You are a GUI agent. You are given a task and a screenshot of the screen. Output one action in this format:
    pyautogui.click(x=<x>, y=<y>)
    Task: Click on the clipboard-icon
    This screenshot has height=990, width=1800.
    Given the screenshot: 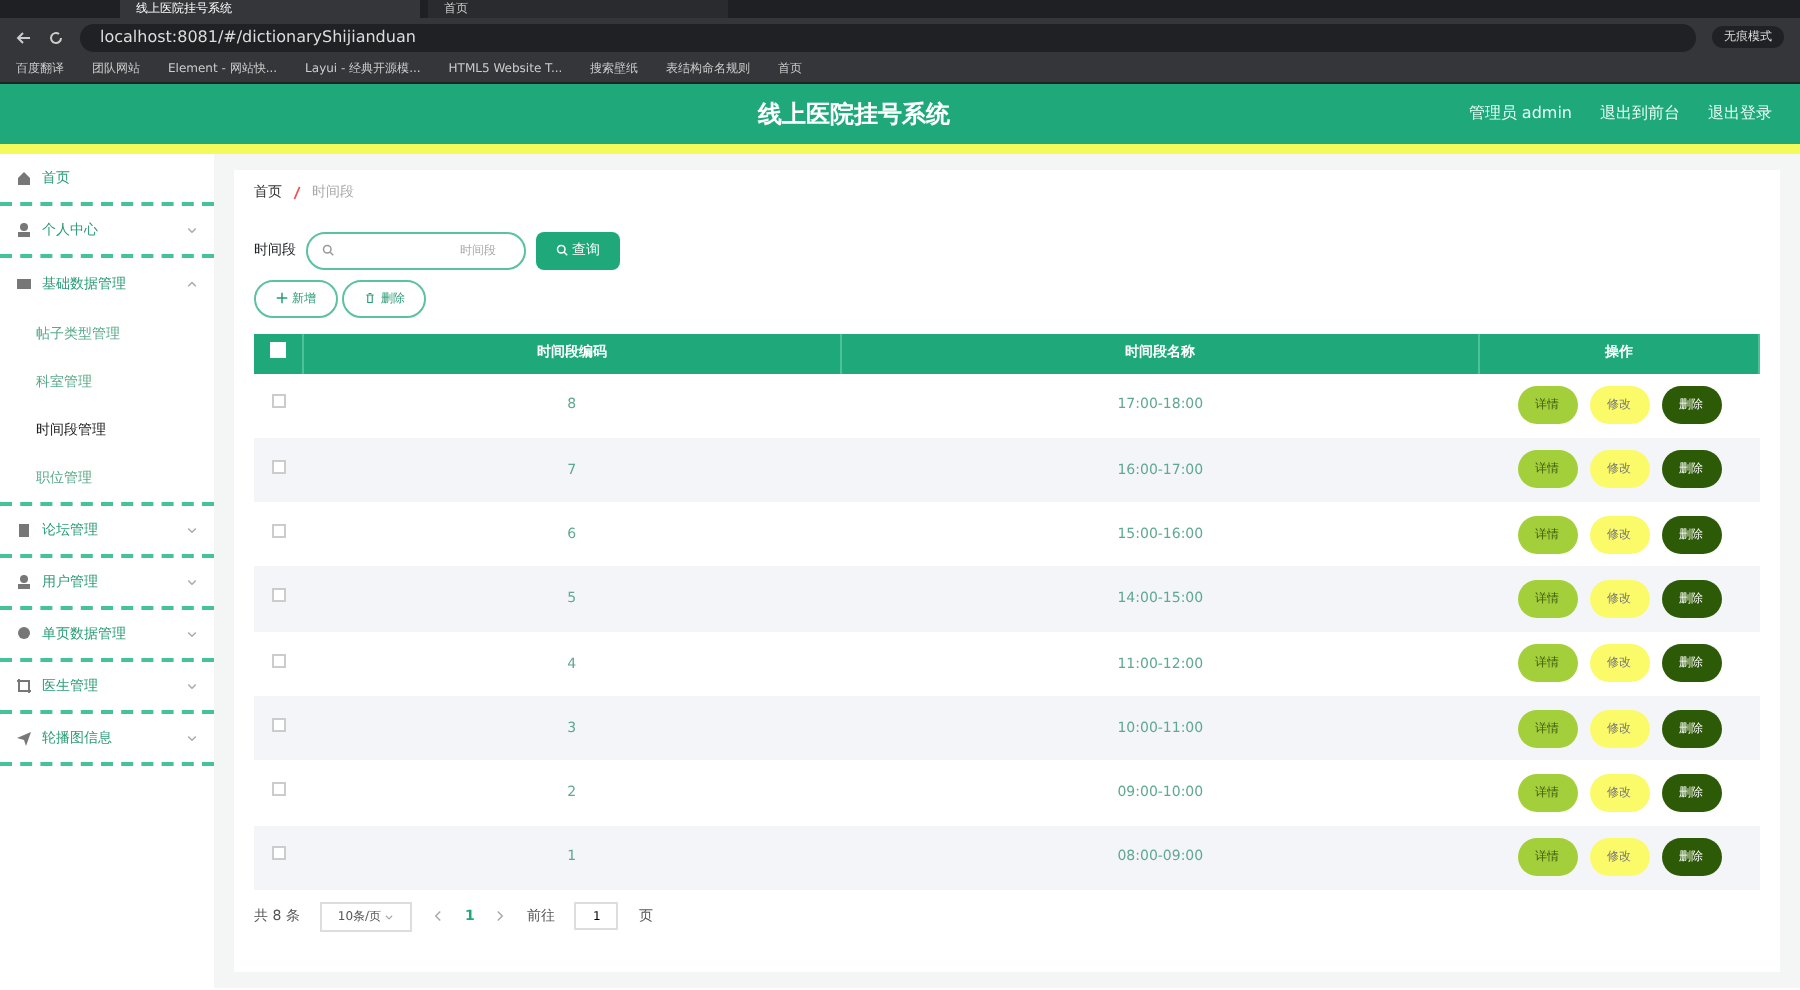 What is the action you would take?
    pyautogui.click(x=24, y=530)
    